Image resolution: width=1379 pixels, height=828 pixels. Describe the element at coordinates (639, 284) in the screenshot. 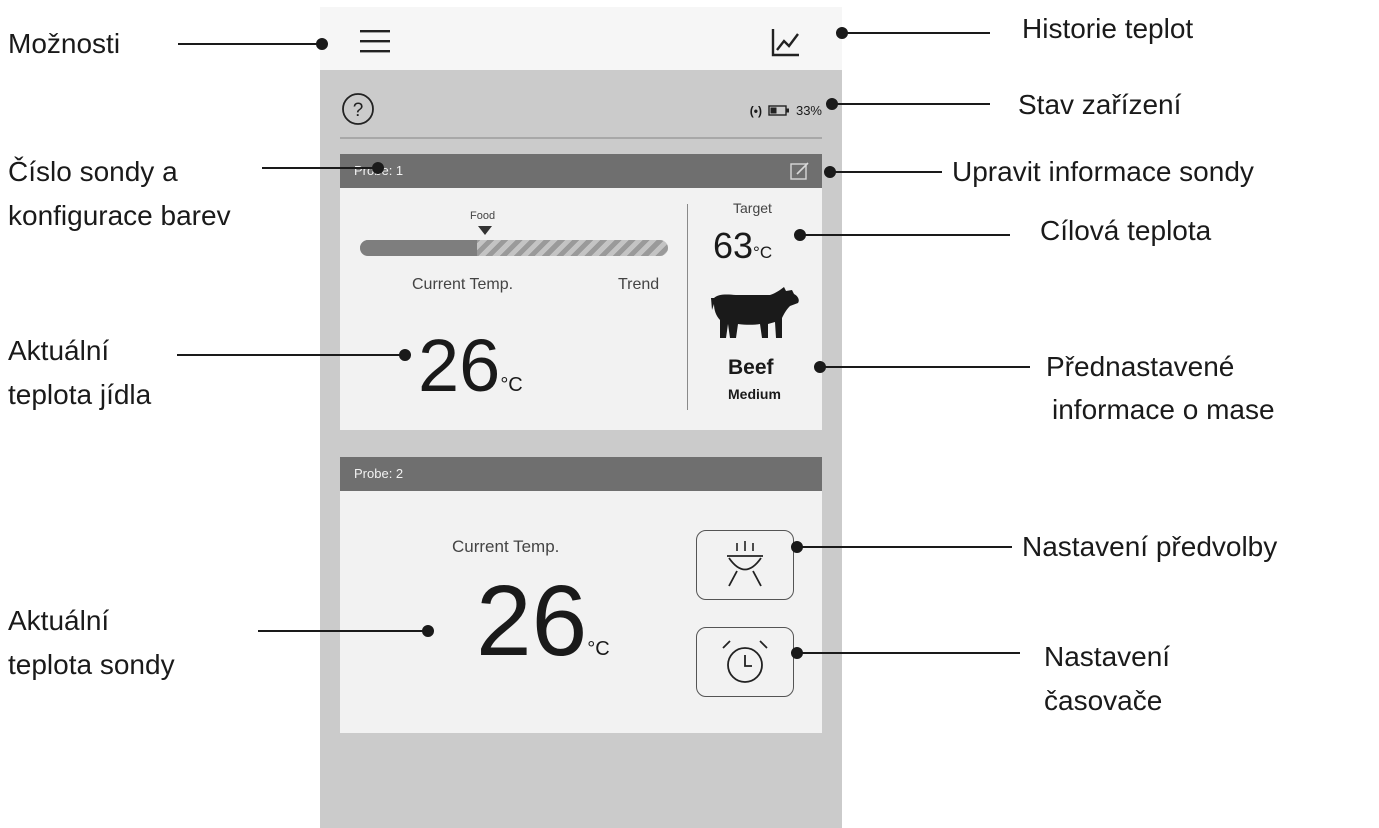

I see `trend-label: Trend` at that location.